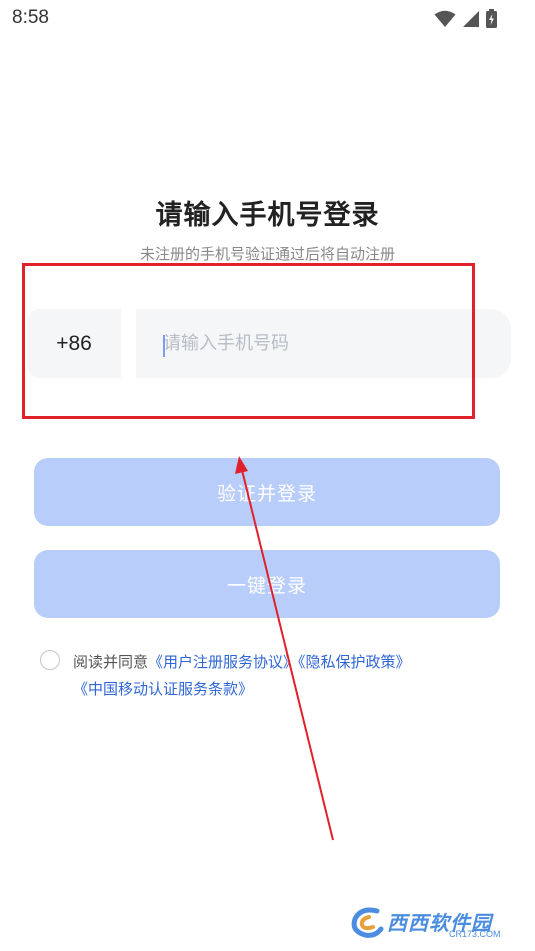  Describe the element at coordinates (367, 922) in the screenshot. I see `watermark-emblem-icon` at that location.